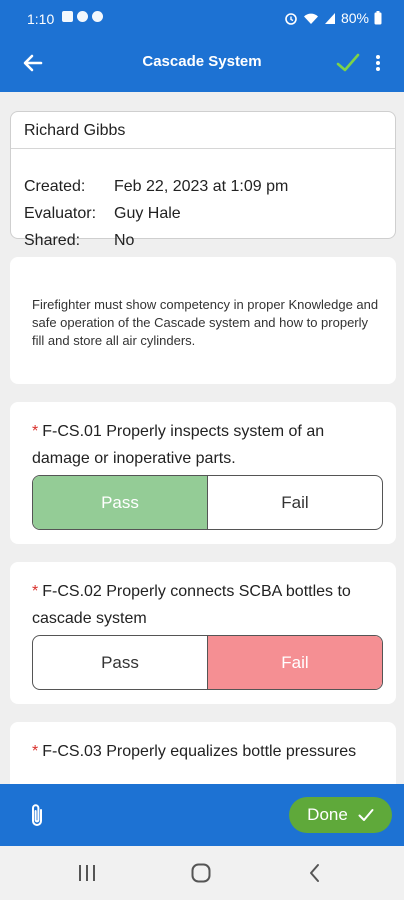 The height and width of the screenshot is (900, 404). Describe the element at coordinates (124, 240) in the screenshot. I see `shared-value: No` at that location.